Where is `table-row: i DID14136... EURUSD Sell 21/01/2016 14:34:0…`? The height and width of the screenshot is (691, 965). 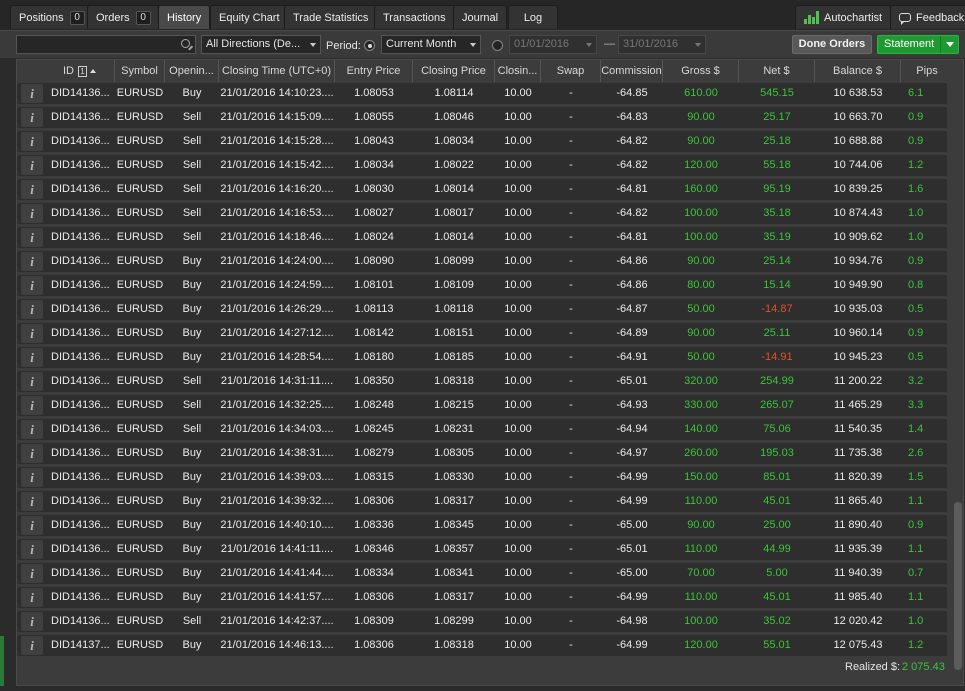 table-row: i DID14136... EURUSD Sell 21/01/2016 14:34:0… is located at coordinates (482, 429).